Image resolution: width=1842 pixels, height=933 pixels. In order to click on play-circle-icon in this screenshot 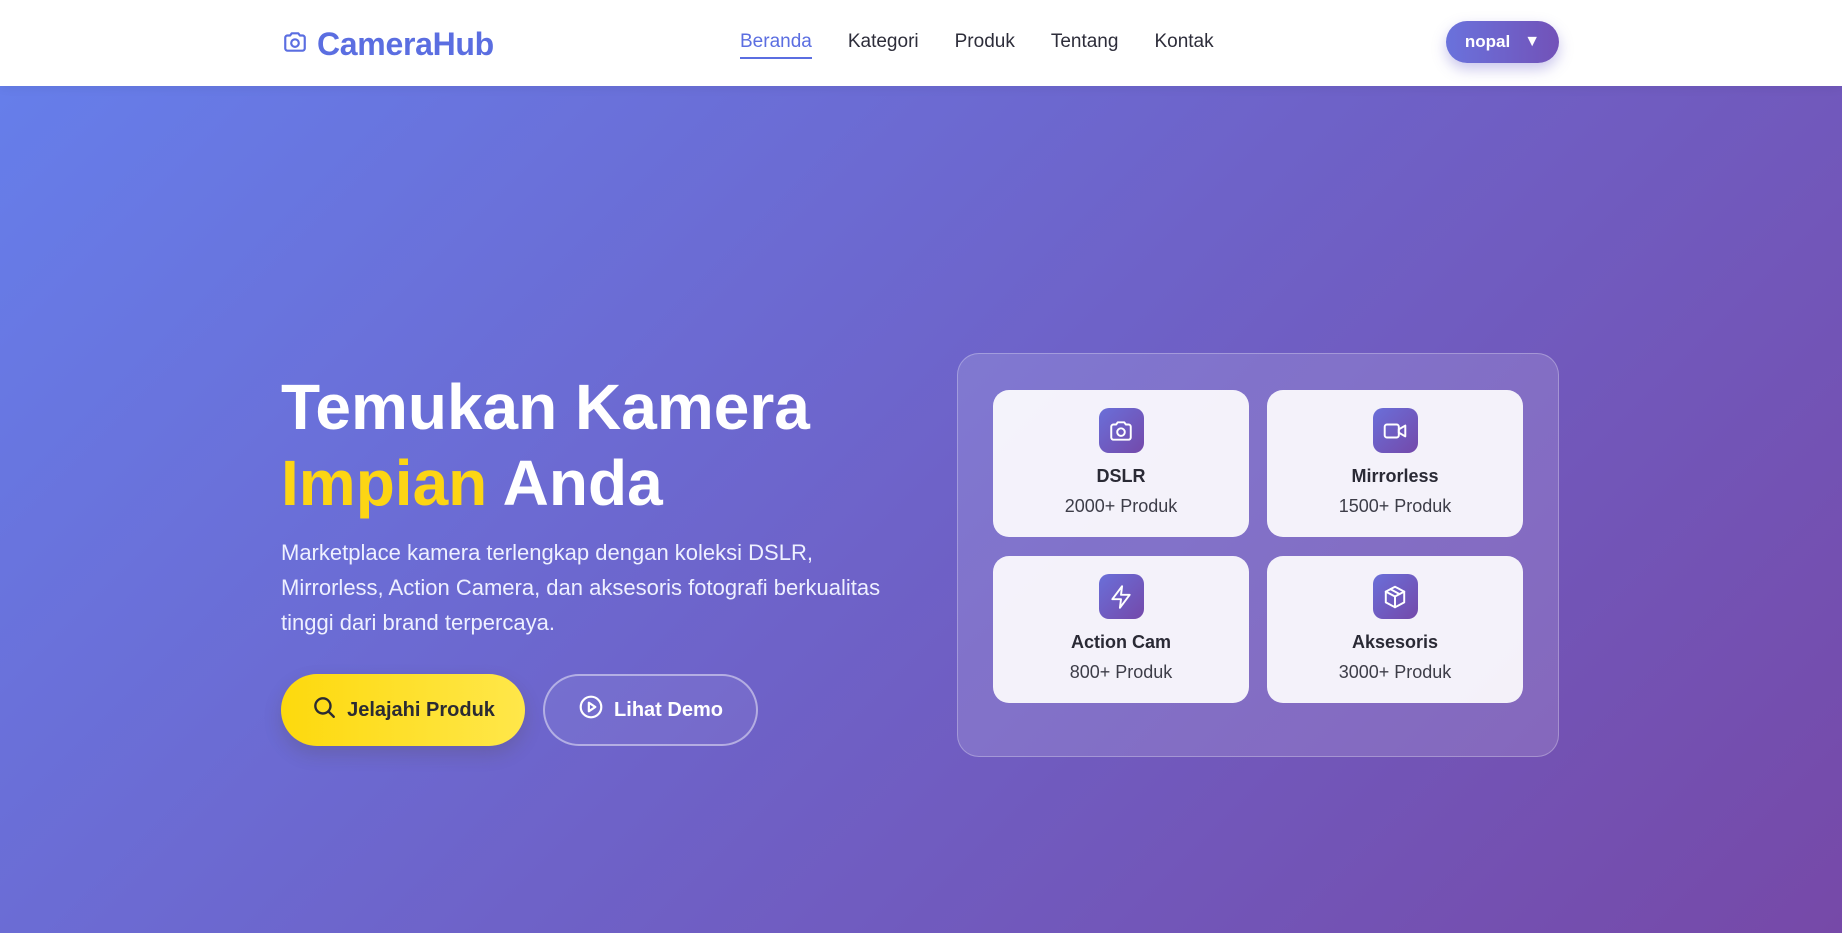, I will do `click(591, 710)`.